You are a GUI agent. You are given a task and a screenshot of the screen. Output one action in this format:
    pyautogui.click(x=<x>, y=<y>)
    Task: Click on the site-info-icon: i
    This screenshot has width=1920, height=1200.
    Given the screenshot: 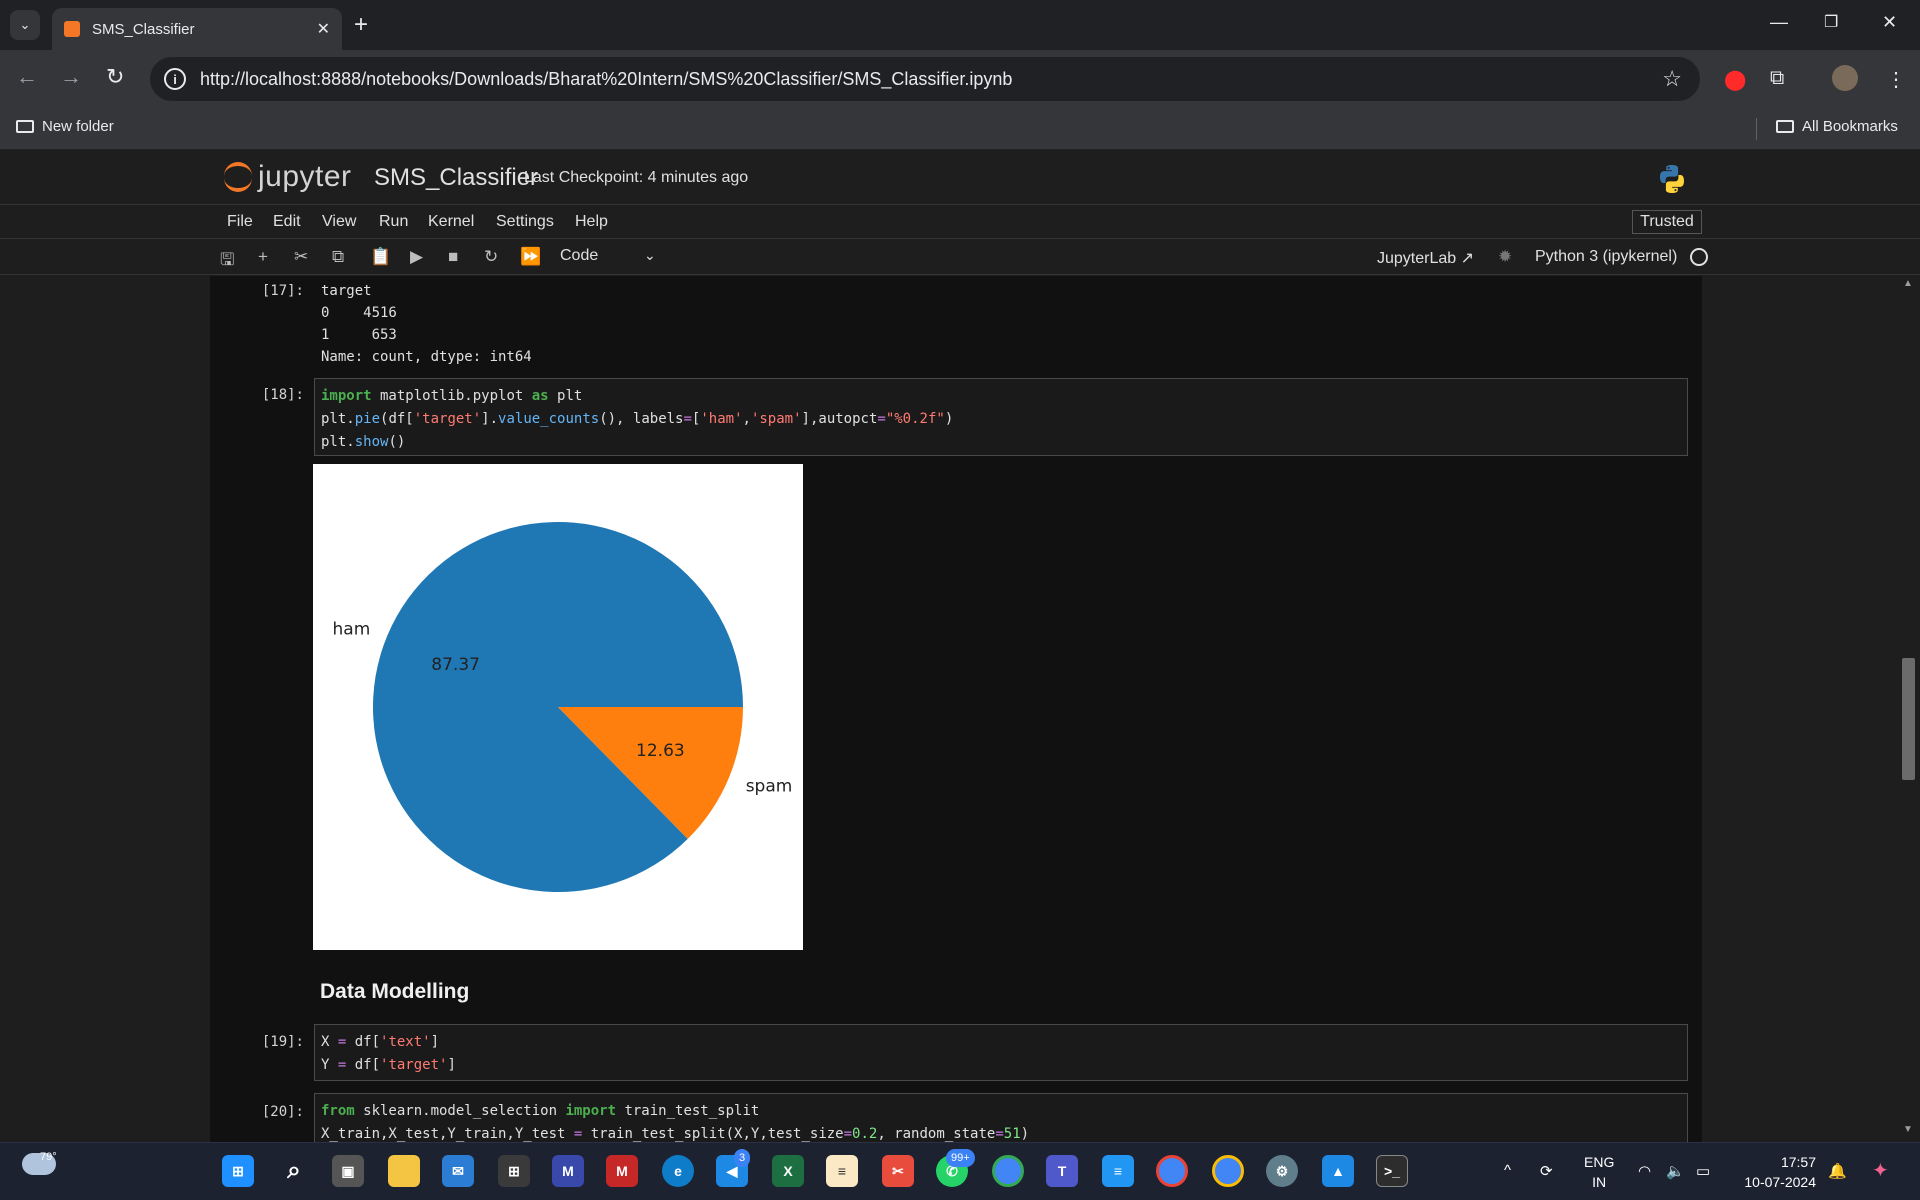 What is the action you would take?
    pyautogui.click(x=175, y=79)
    